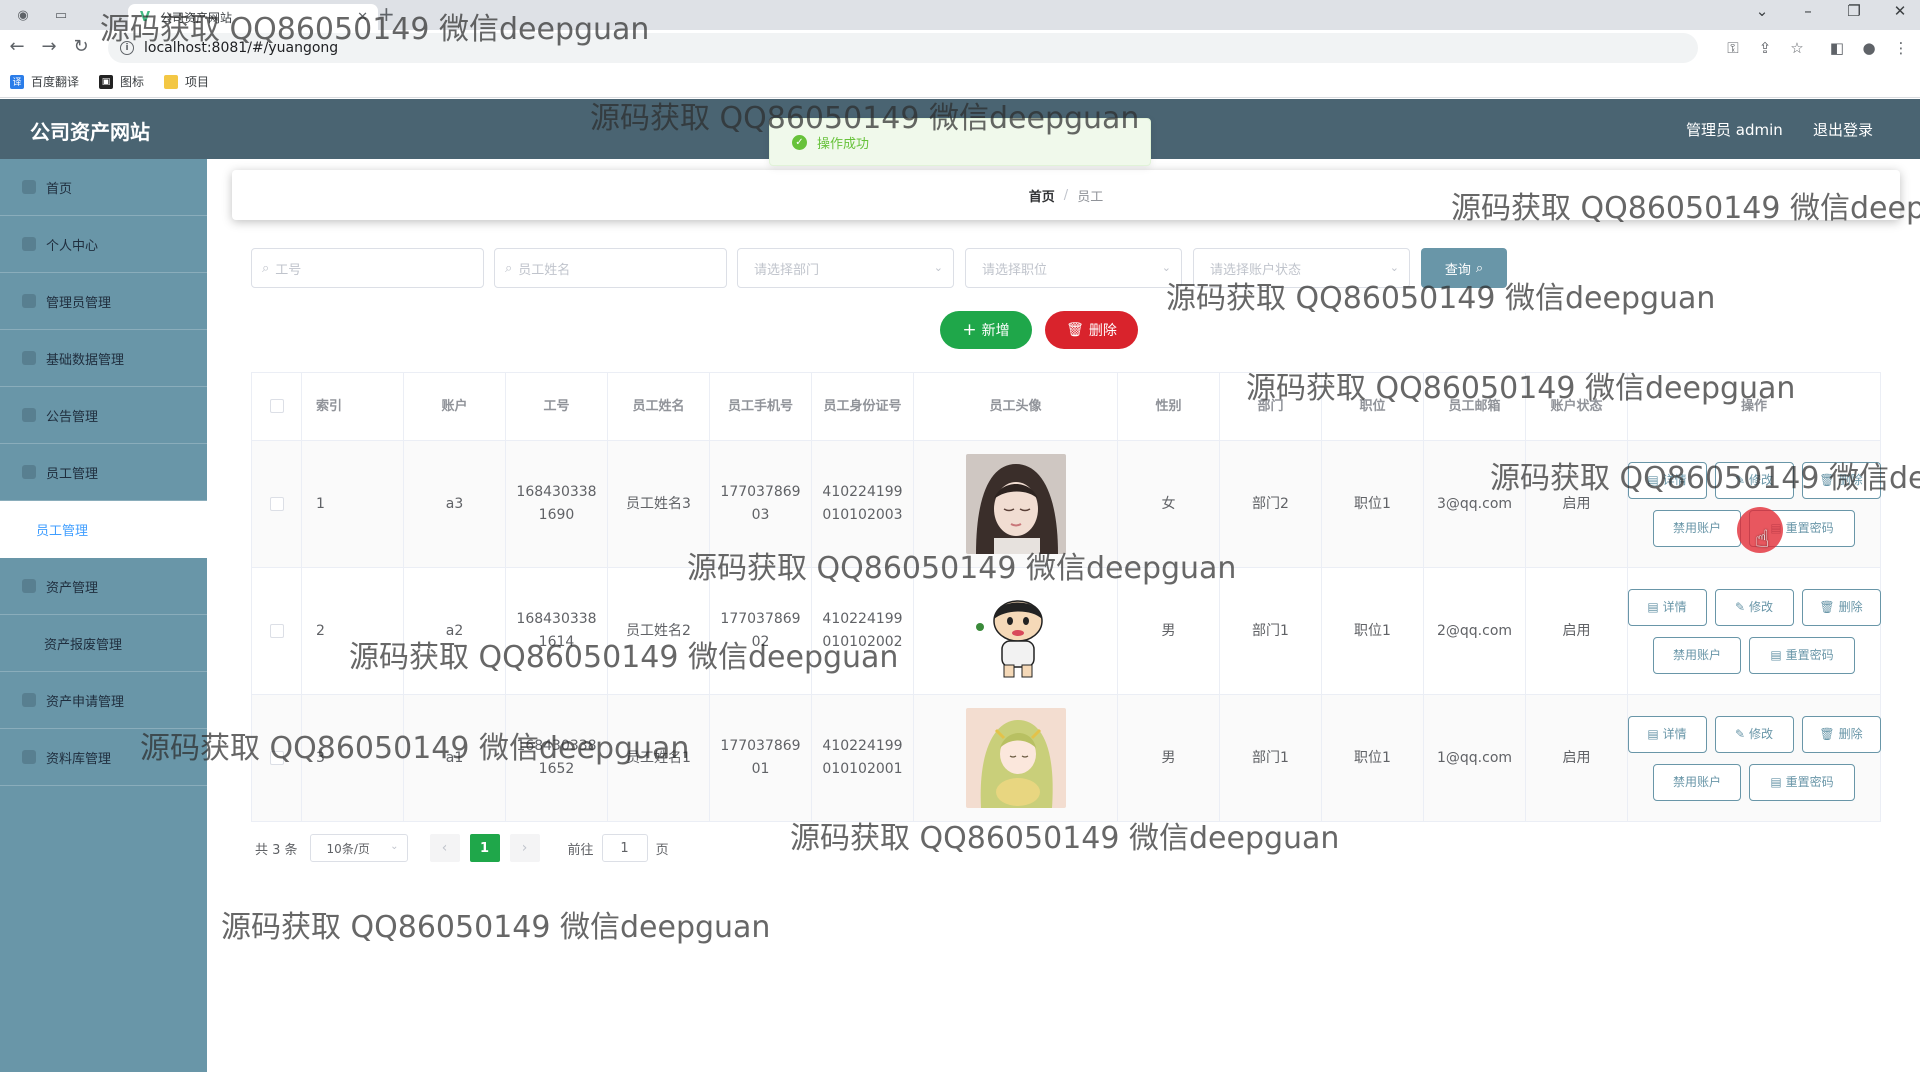 This screenshot has width=1920, height=1072. Describe the element at coordinates (103, 415) in the screenshot. I see `sidebar-item-notice: 公告管理` at that location.